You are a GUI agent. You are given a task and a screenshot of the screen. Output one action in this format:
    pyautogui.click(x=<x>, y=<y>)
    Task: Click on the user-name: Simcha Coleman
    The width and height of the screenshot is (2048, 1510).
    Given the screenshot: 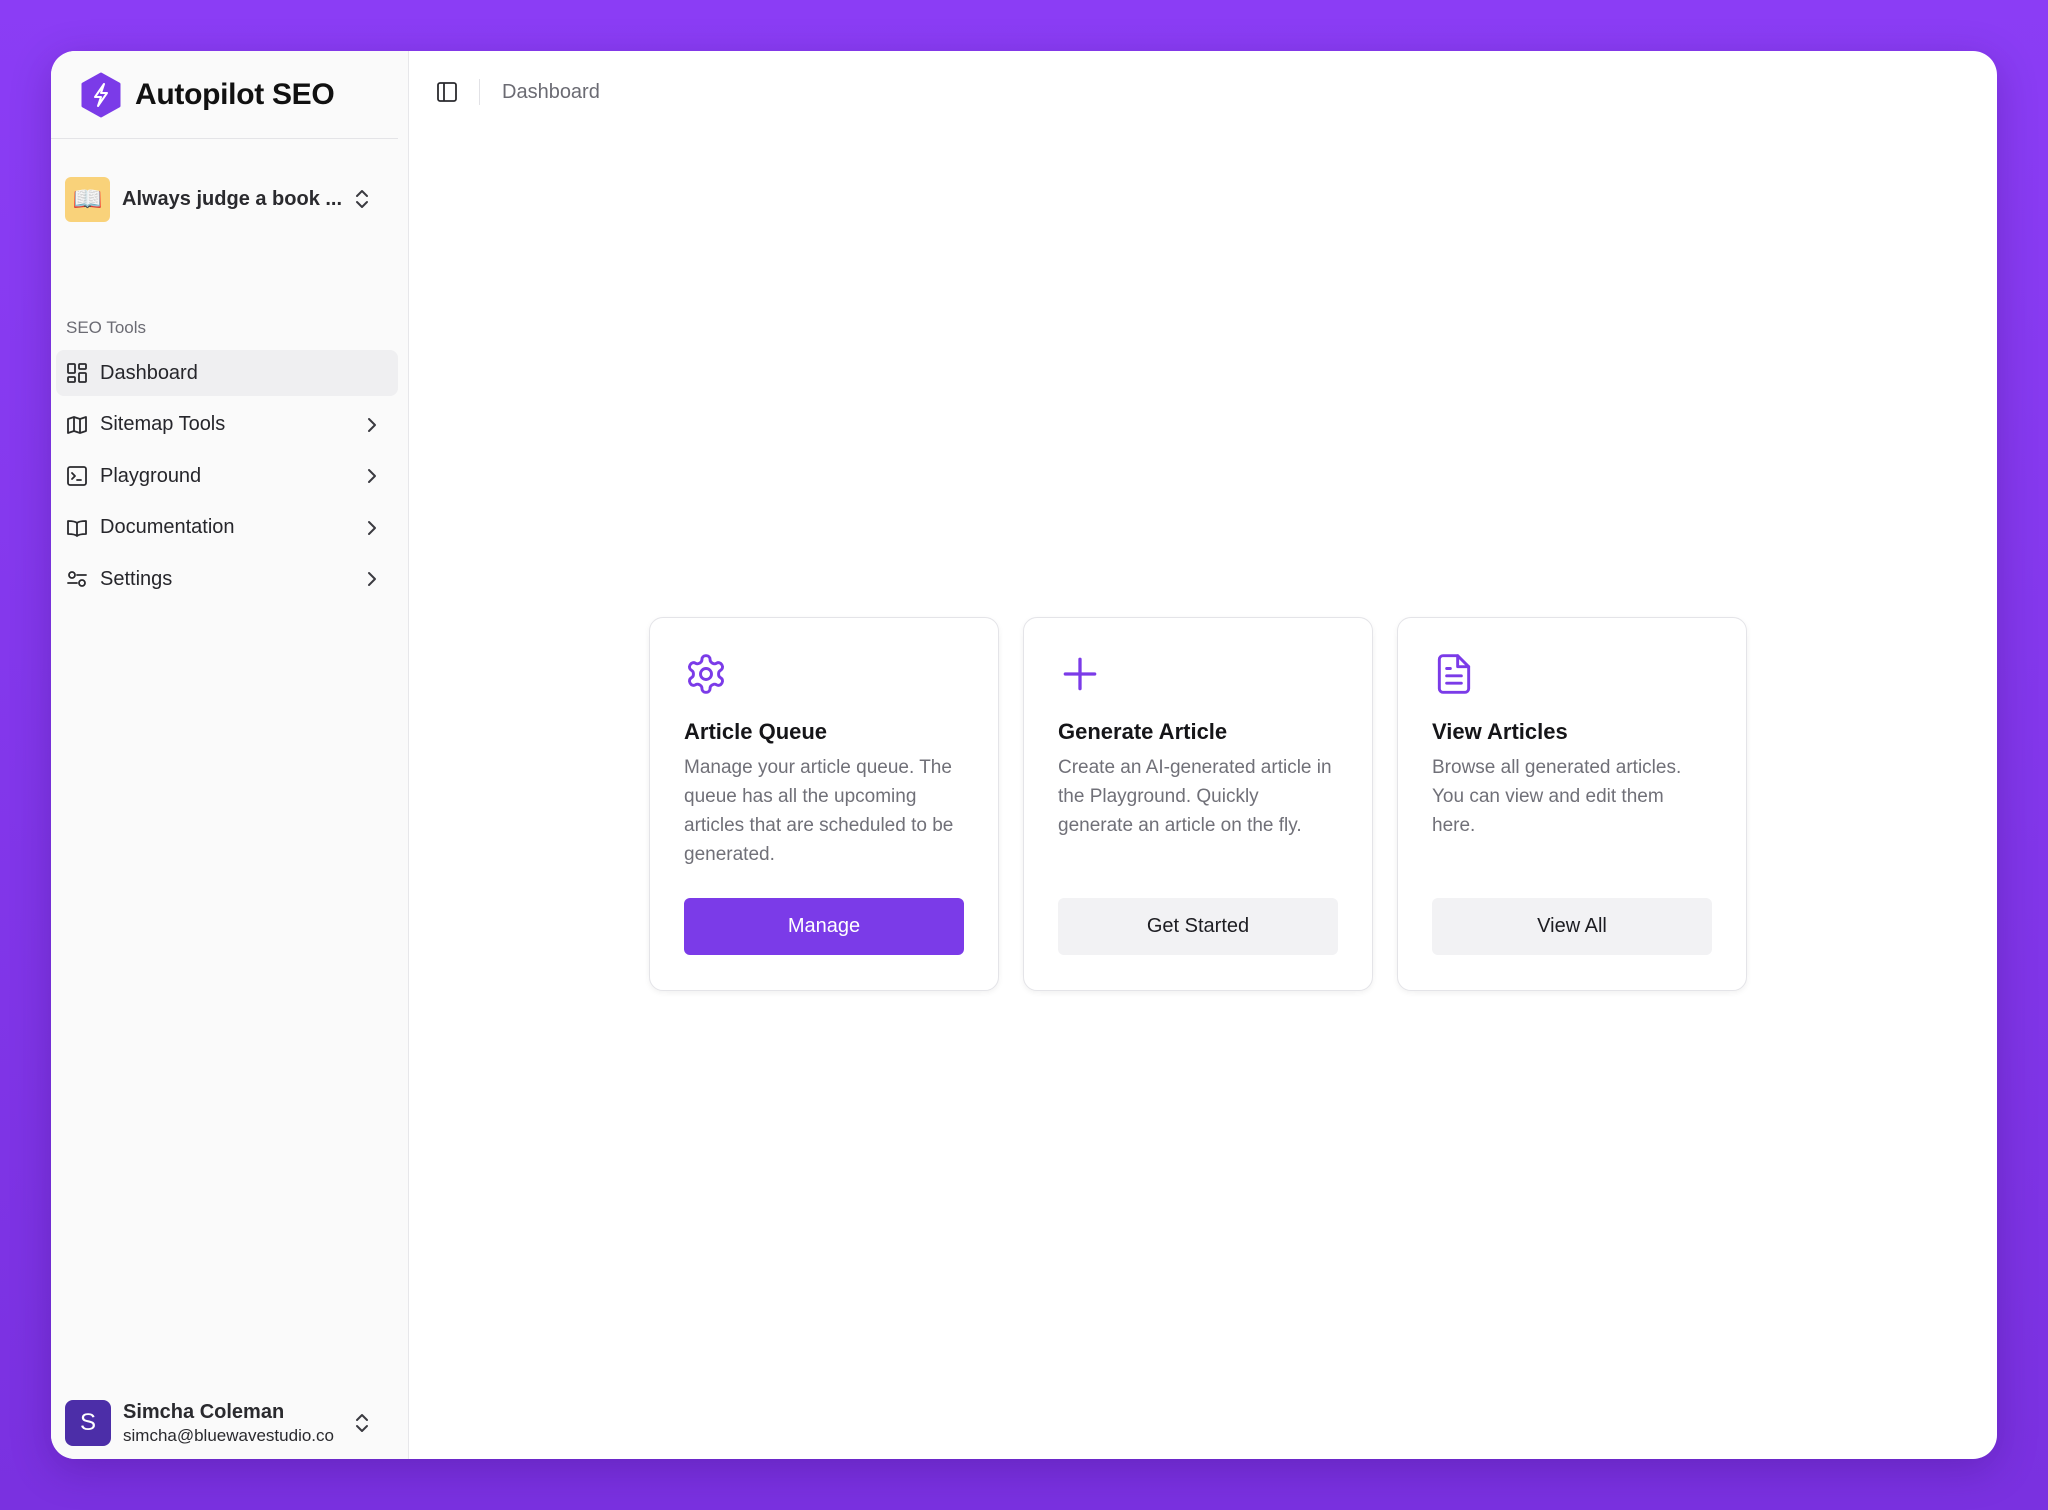 What is the action you would take?
    pyautogui.click(x=204, y=1411)
    